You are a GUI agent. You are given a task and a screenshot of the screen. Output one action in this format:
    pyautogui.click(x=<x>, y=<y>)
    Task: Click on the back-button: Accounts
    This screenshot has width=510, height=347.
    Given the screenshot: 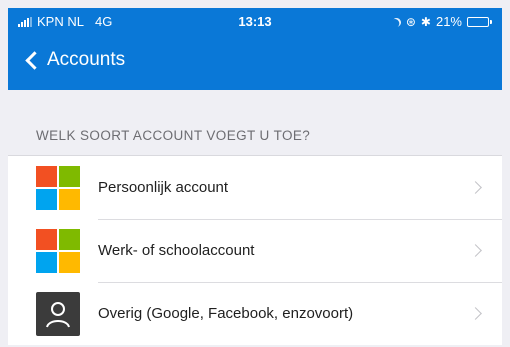 What is the action you would take?
    pyautogui.click(x=74, y=60)
    